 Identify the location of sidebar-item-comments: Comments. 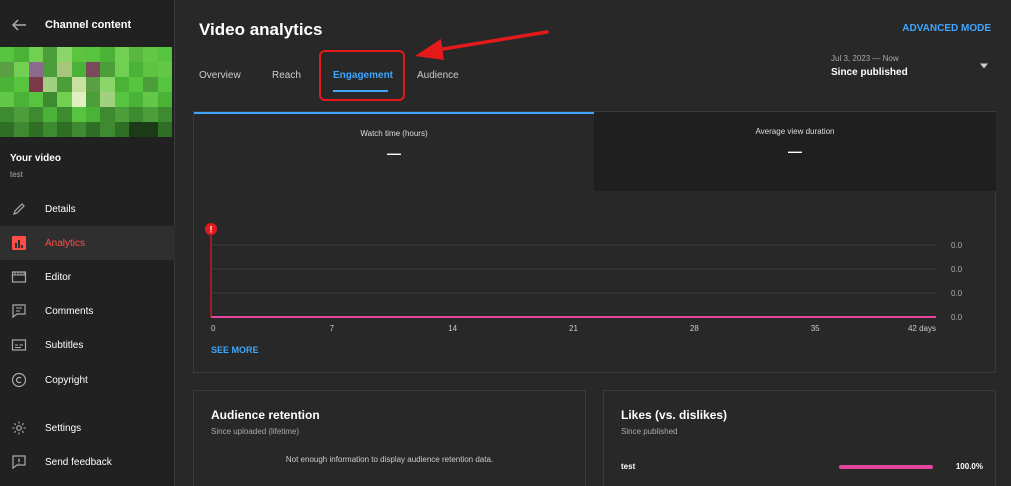
(87, 311).